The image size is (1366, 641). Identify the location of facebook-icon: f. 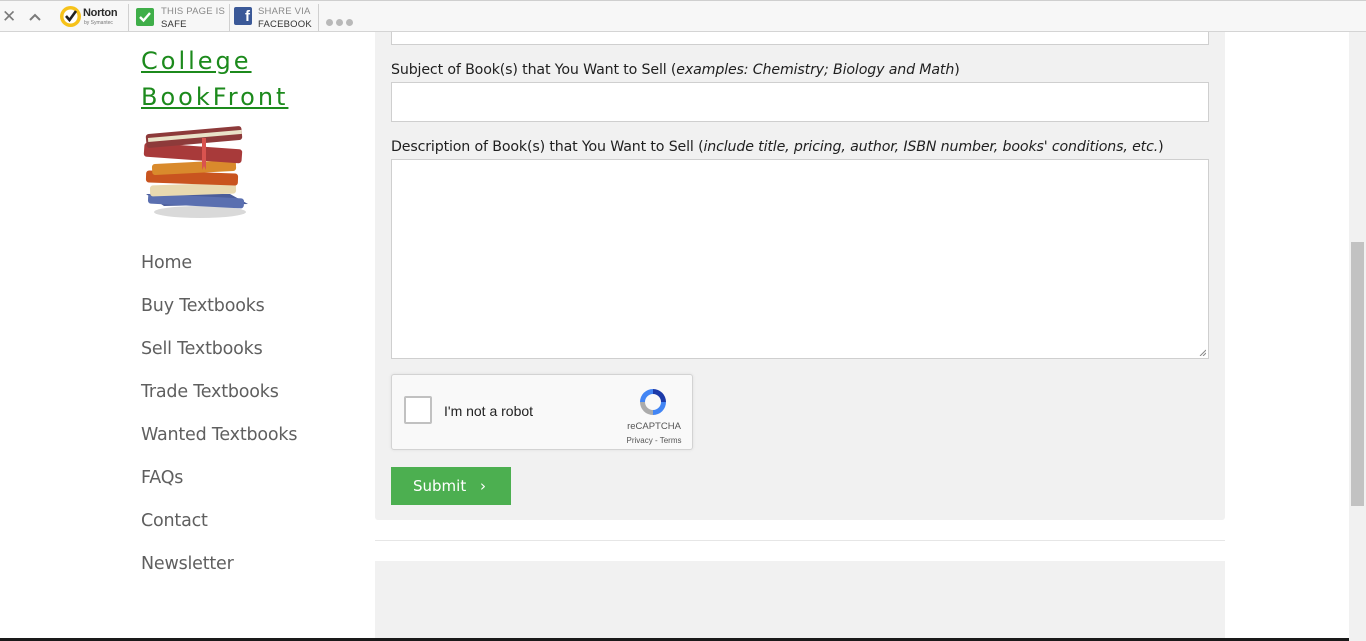
(243, 16).